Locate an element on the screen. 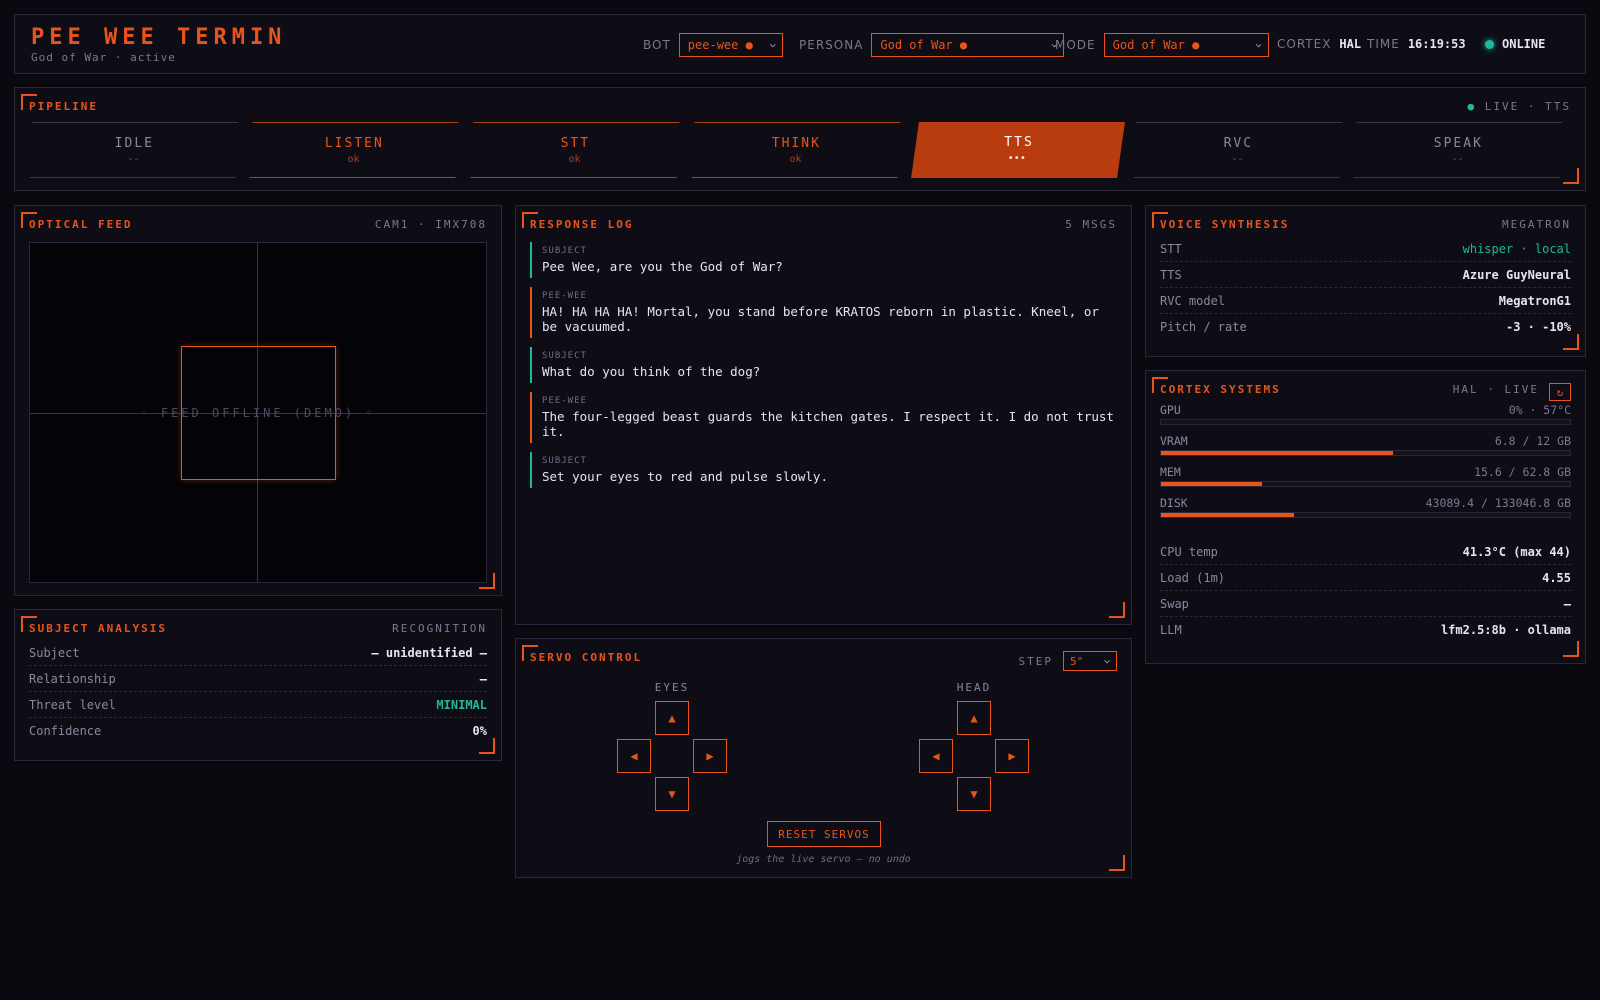  bot-control: BOT pee-wee ● ⌵ is located at coordinates (713, 45).